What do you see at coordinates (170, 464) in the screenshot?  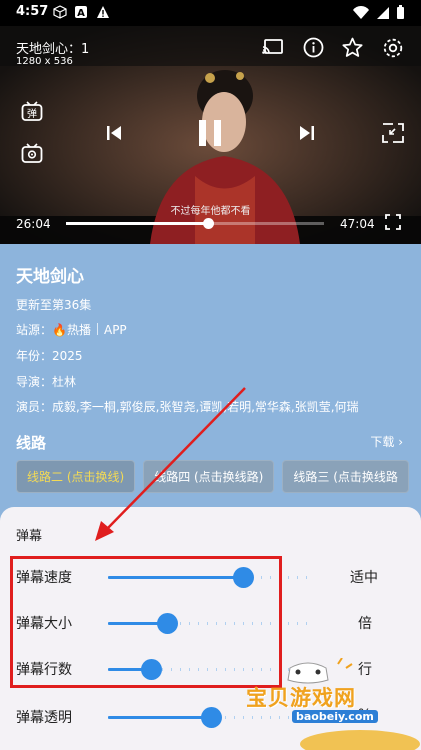 I see `annotation-arrow` at bounding box center [170, 464].